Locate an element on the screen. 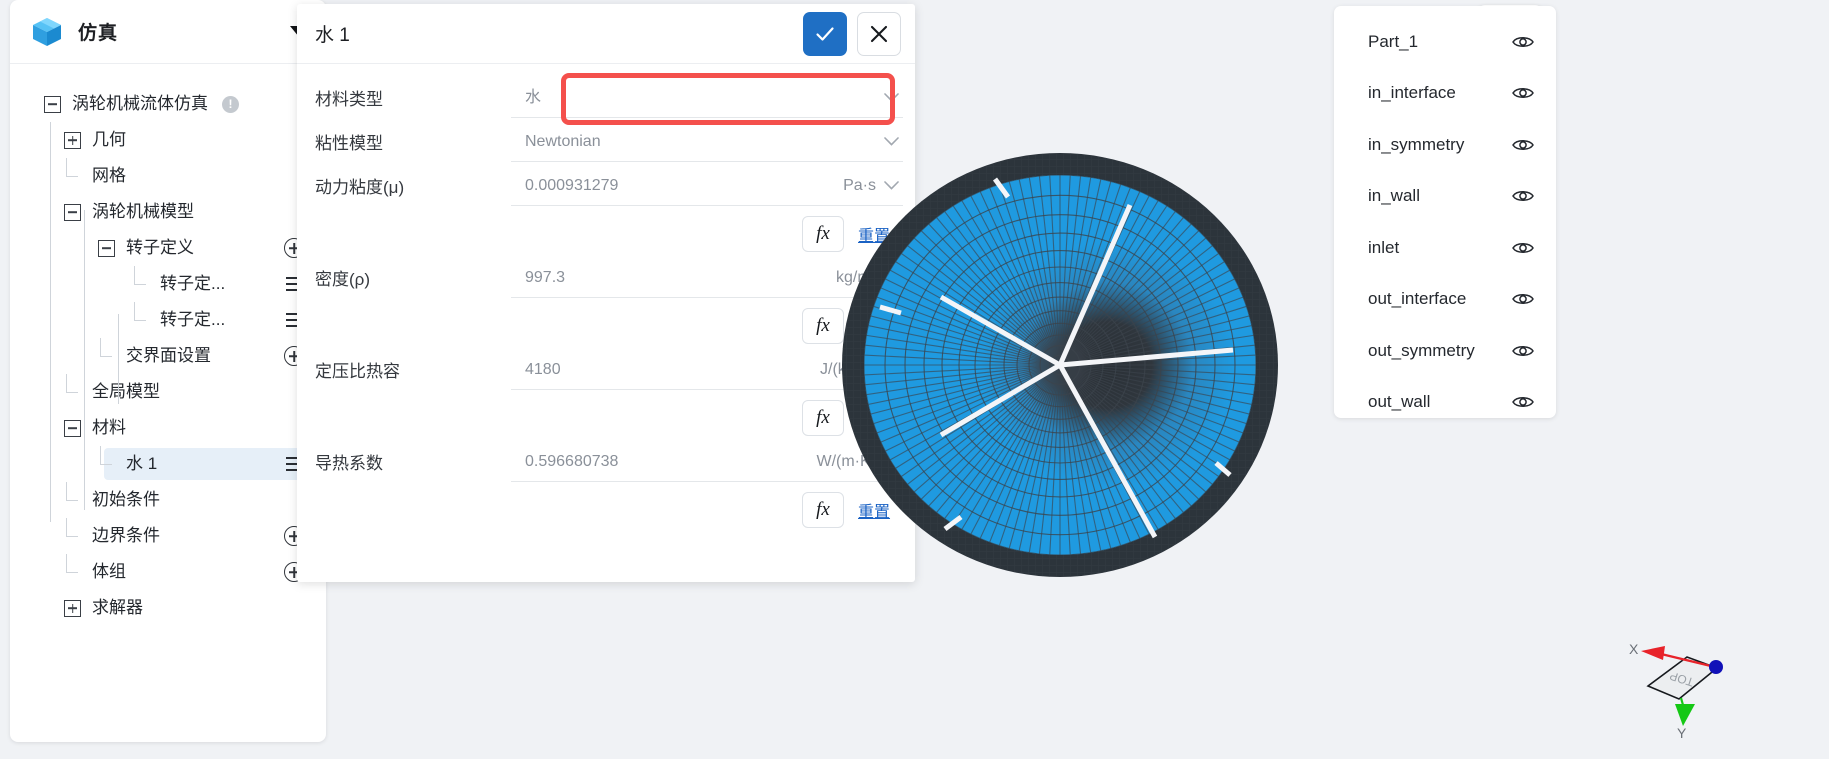  field-value: 水 is located at coordinates (659, 98).